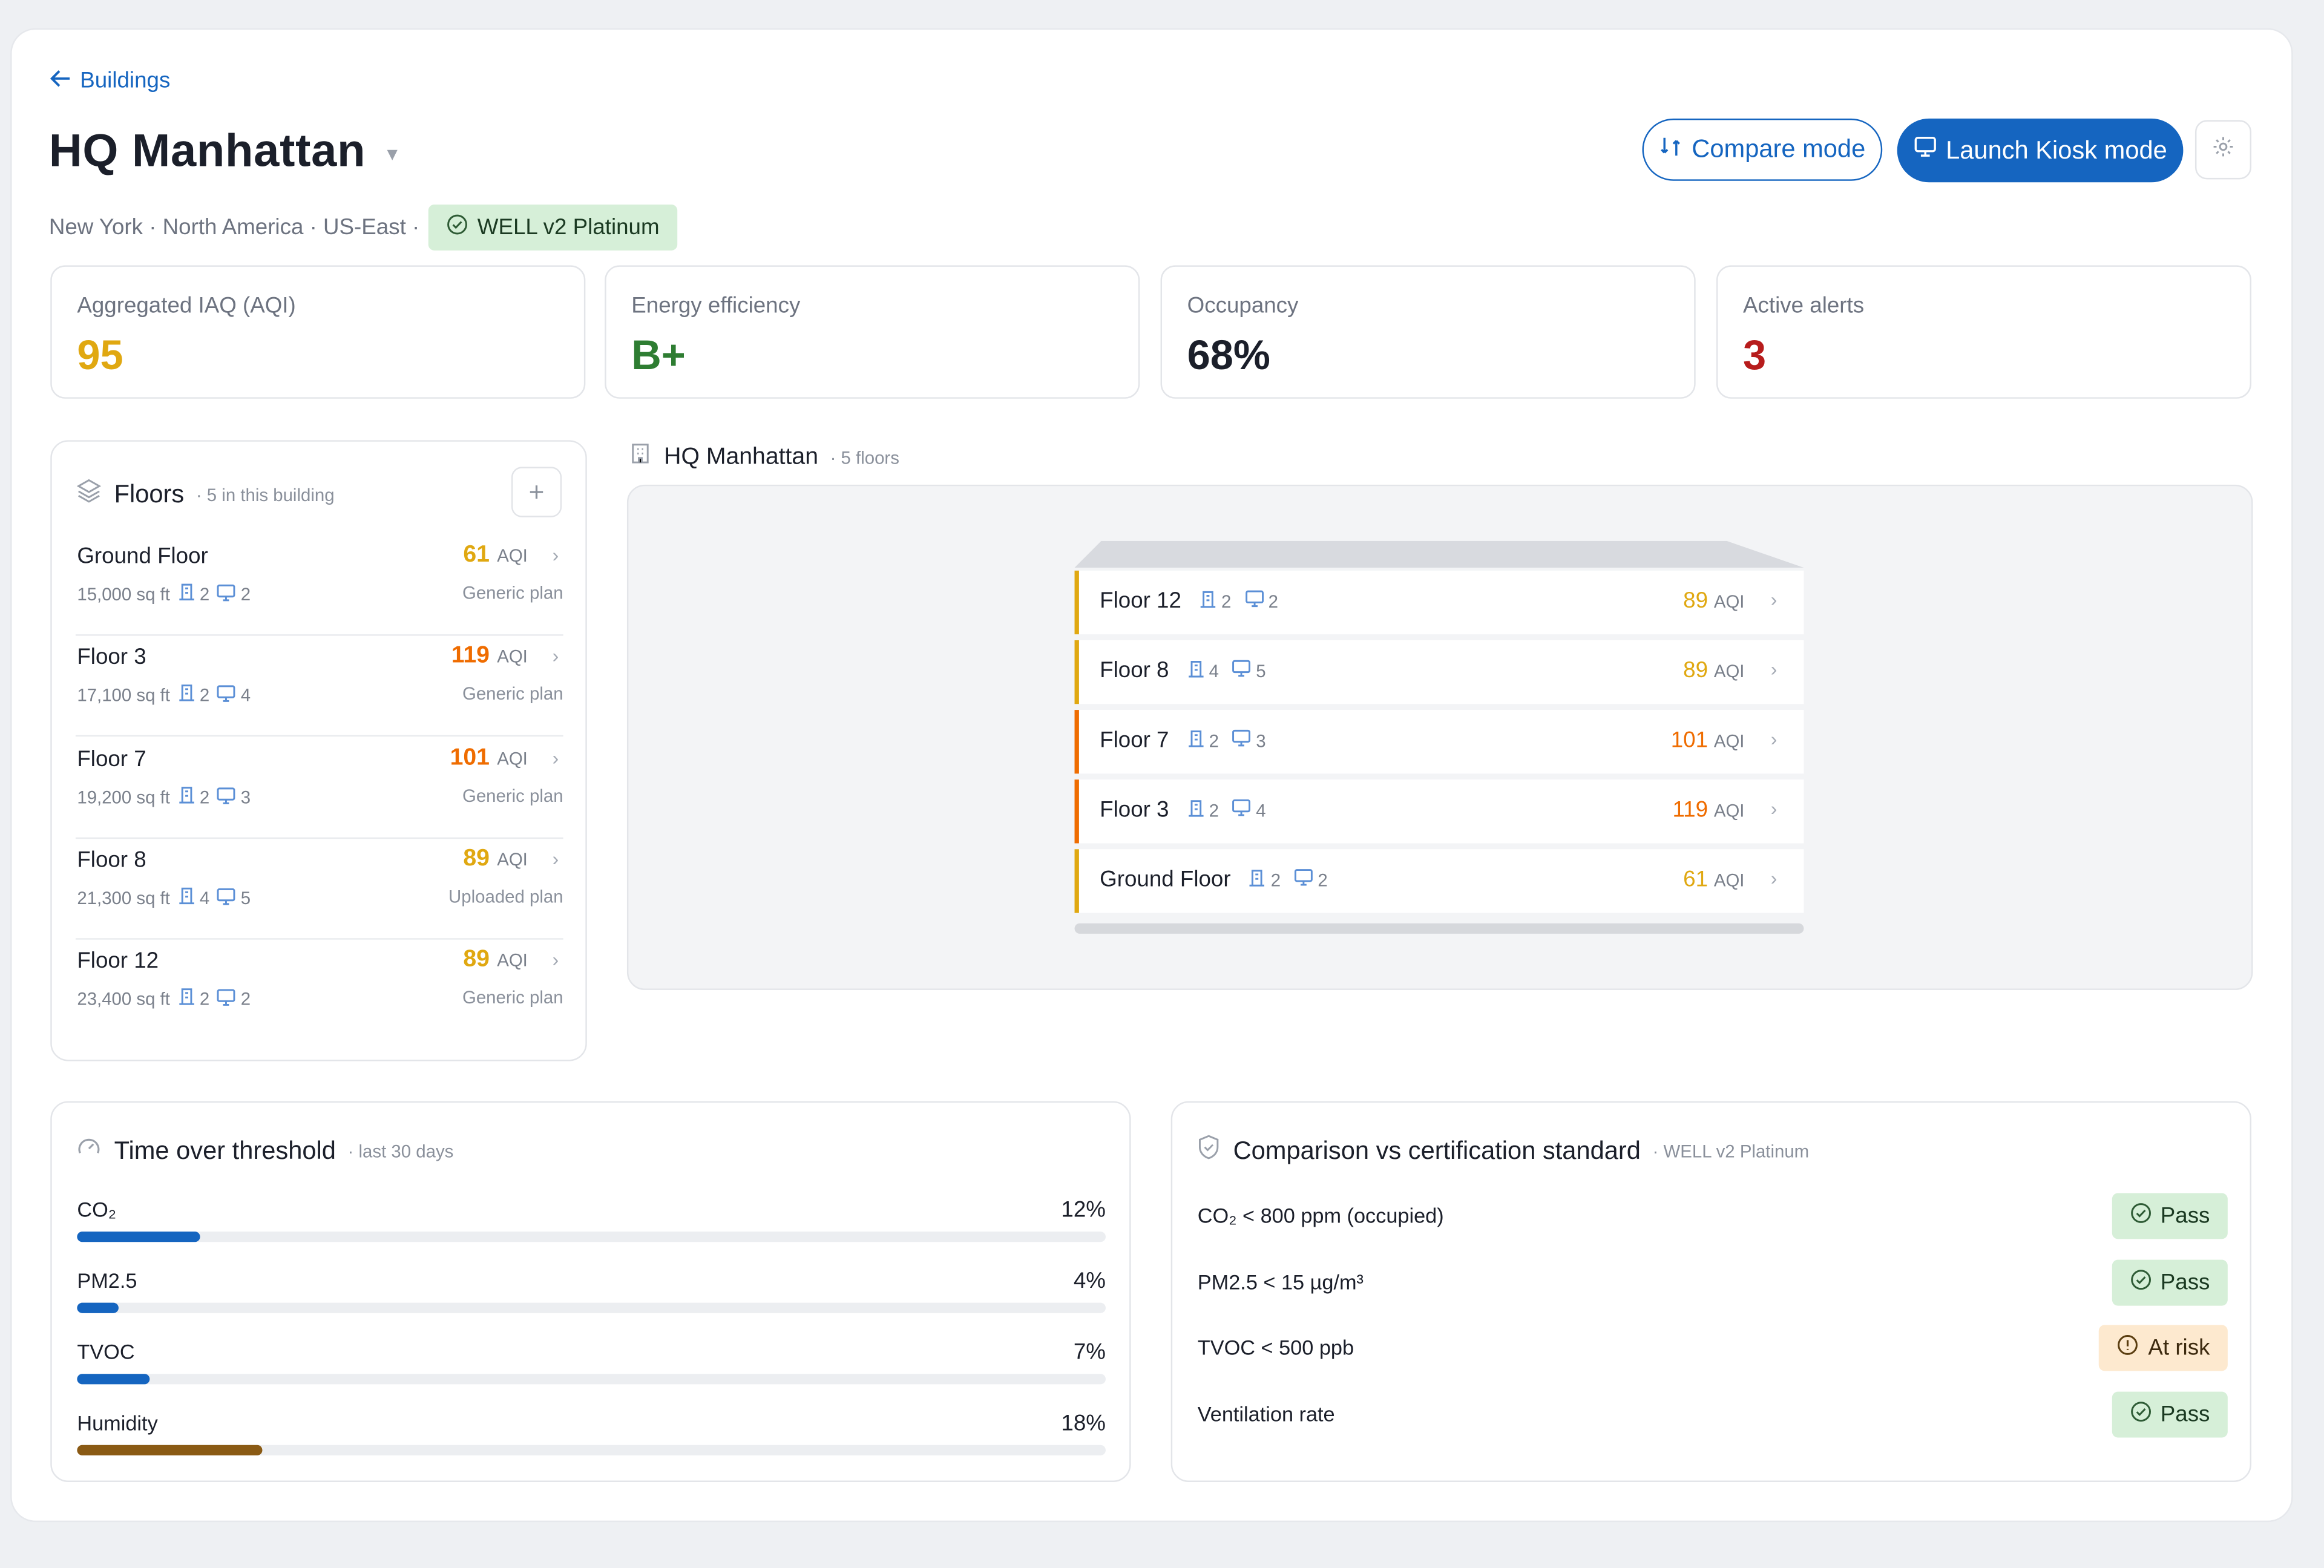 This screenshot has height=1568, width=2324. What do you see at coordinates (1089, 1352) in the screenshot?
I see `metric-percent: 7%` at bounding box center [1089, 1352].